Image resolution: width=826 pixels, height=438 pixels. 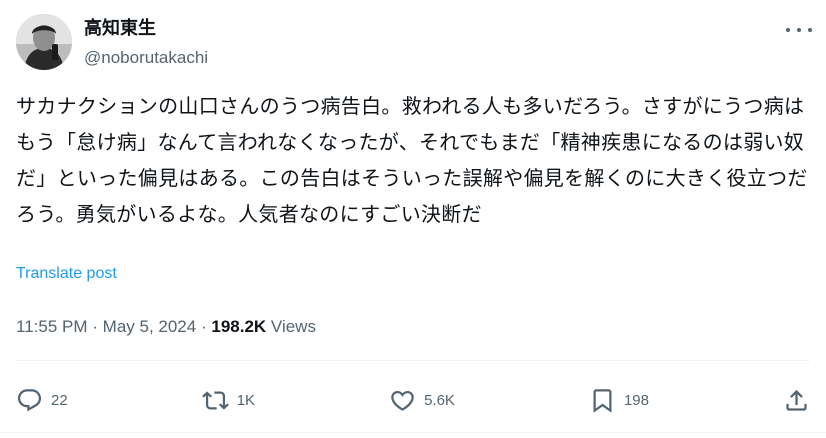 I want to click on reply-button: 22, so click(x=42, y=400).